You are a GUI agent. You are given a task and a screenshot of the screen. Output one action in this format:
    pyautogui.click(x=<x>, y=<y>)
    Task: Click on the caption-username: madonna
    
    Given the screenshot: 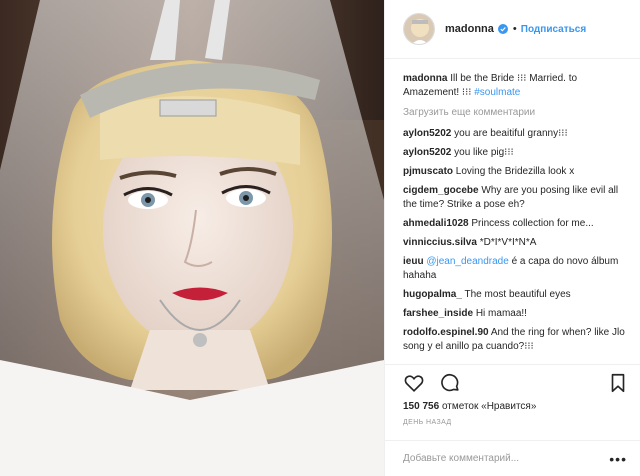 What is the action you would take?
    pyautogui.click(x=425, y=78)
    